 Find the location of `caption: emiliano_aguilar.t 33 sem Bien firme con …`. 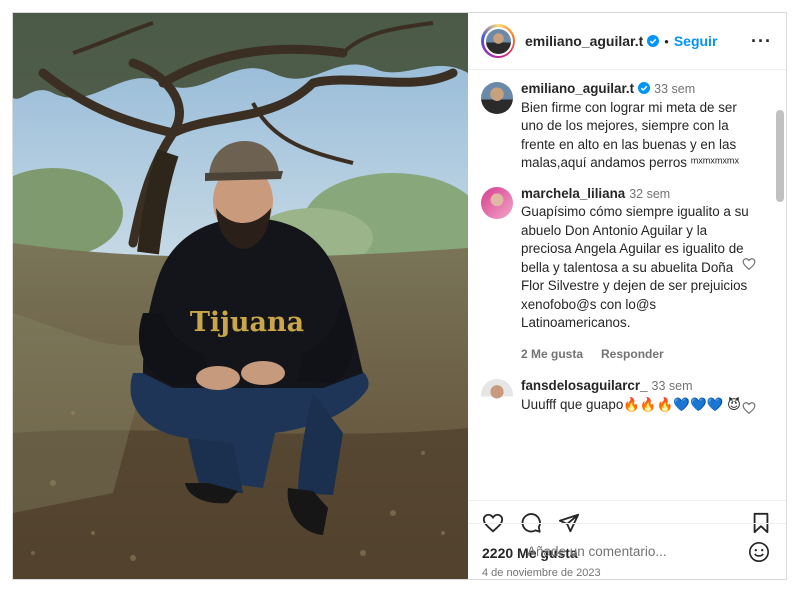

caption: emiliano_aguilar.t 33 sem Bien firme con … is located at coordinates (626, 126).